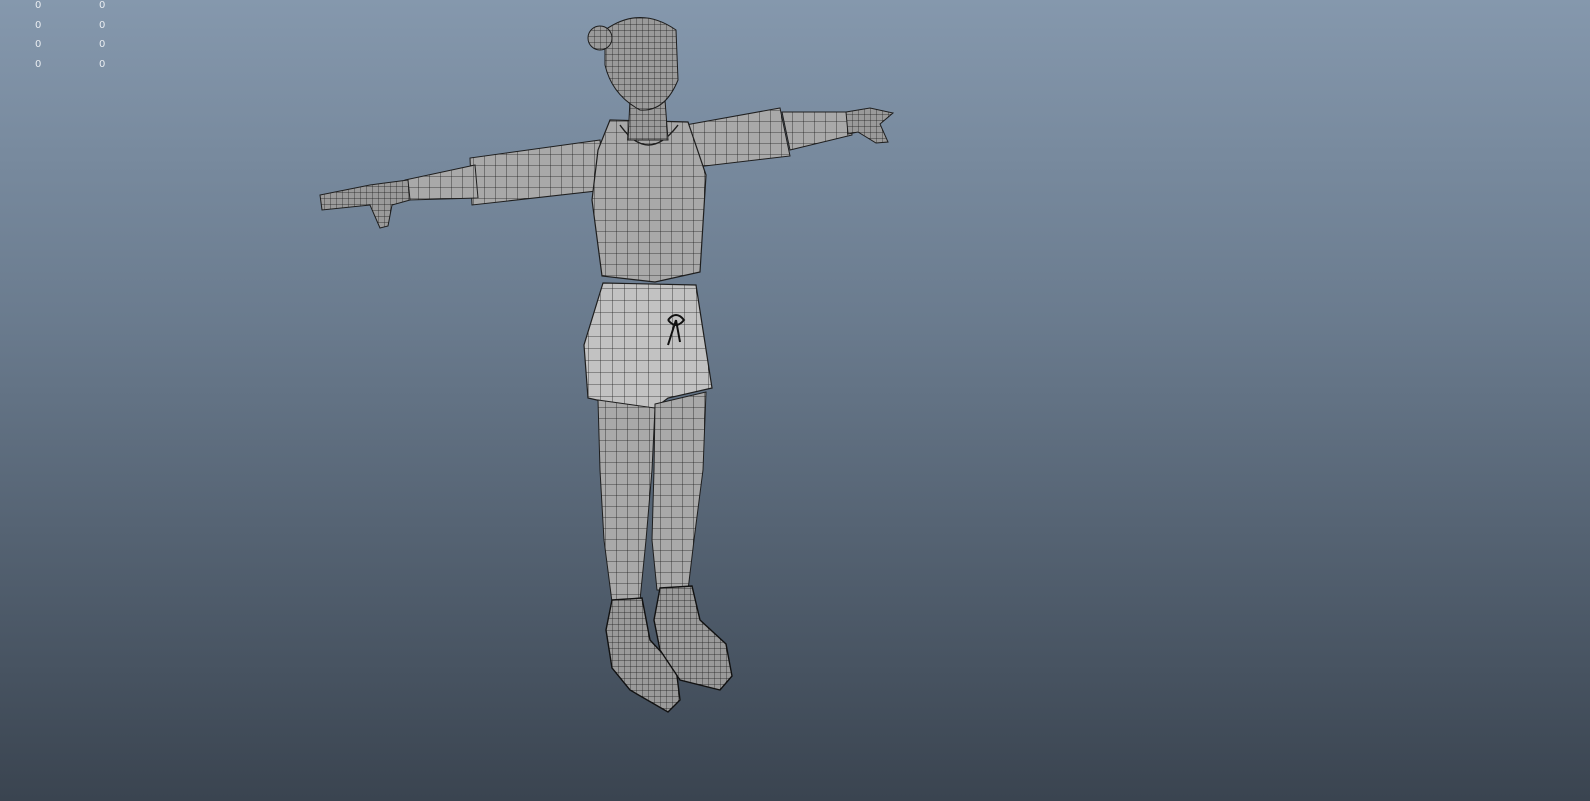  Describe the element at coordinates (633, 79) in the screenshot. I see `head` at that location.